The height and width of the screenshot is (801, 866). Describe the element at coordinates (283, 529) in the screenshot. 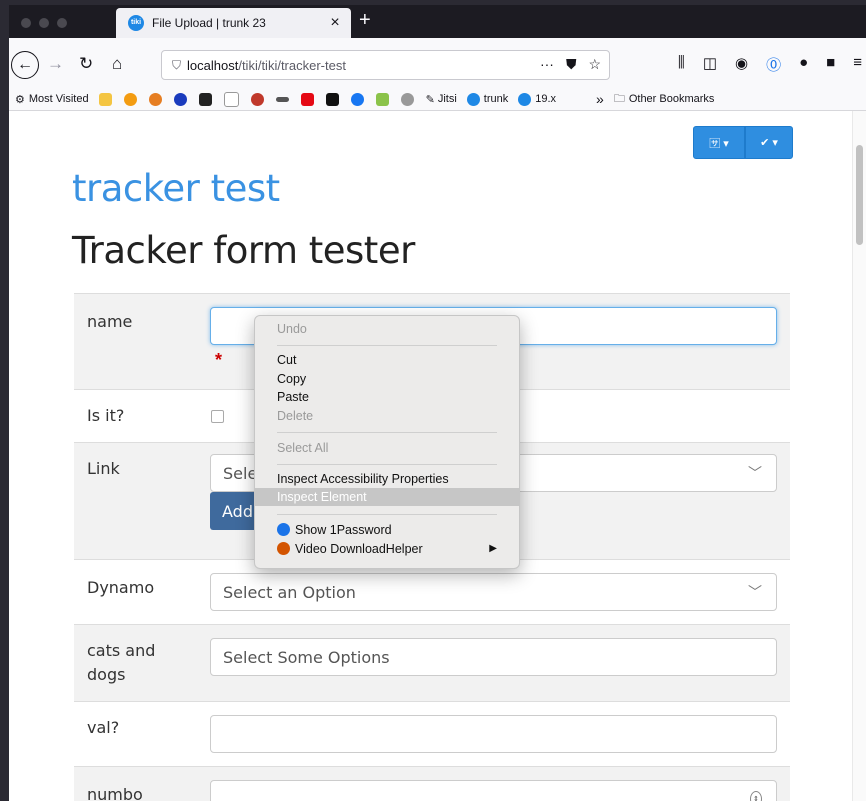

I see `1password-icon` at that location.